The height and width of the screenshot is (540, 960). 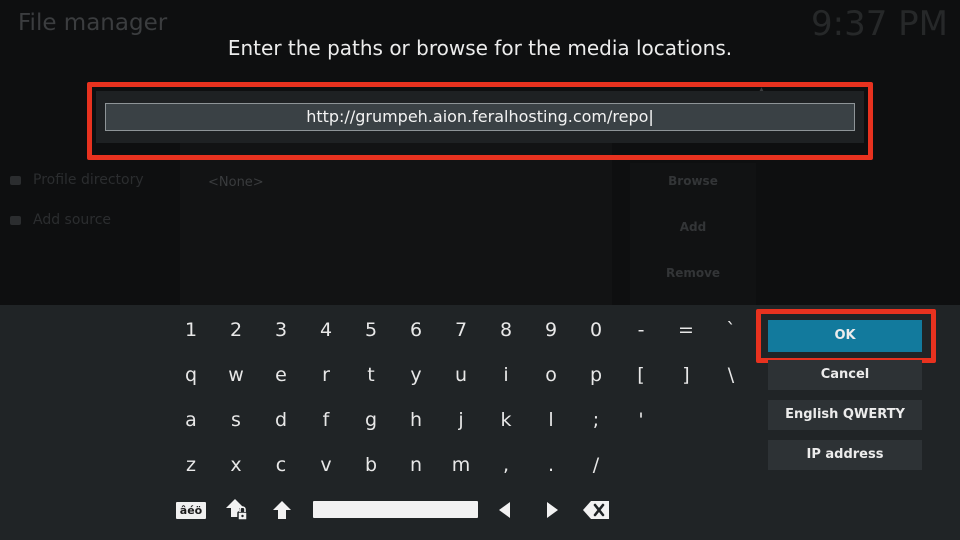 What do you see at coordinates (326, 420) in the screenshot?
I see `key-f: f` at bounding box center [326, 420].